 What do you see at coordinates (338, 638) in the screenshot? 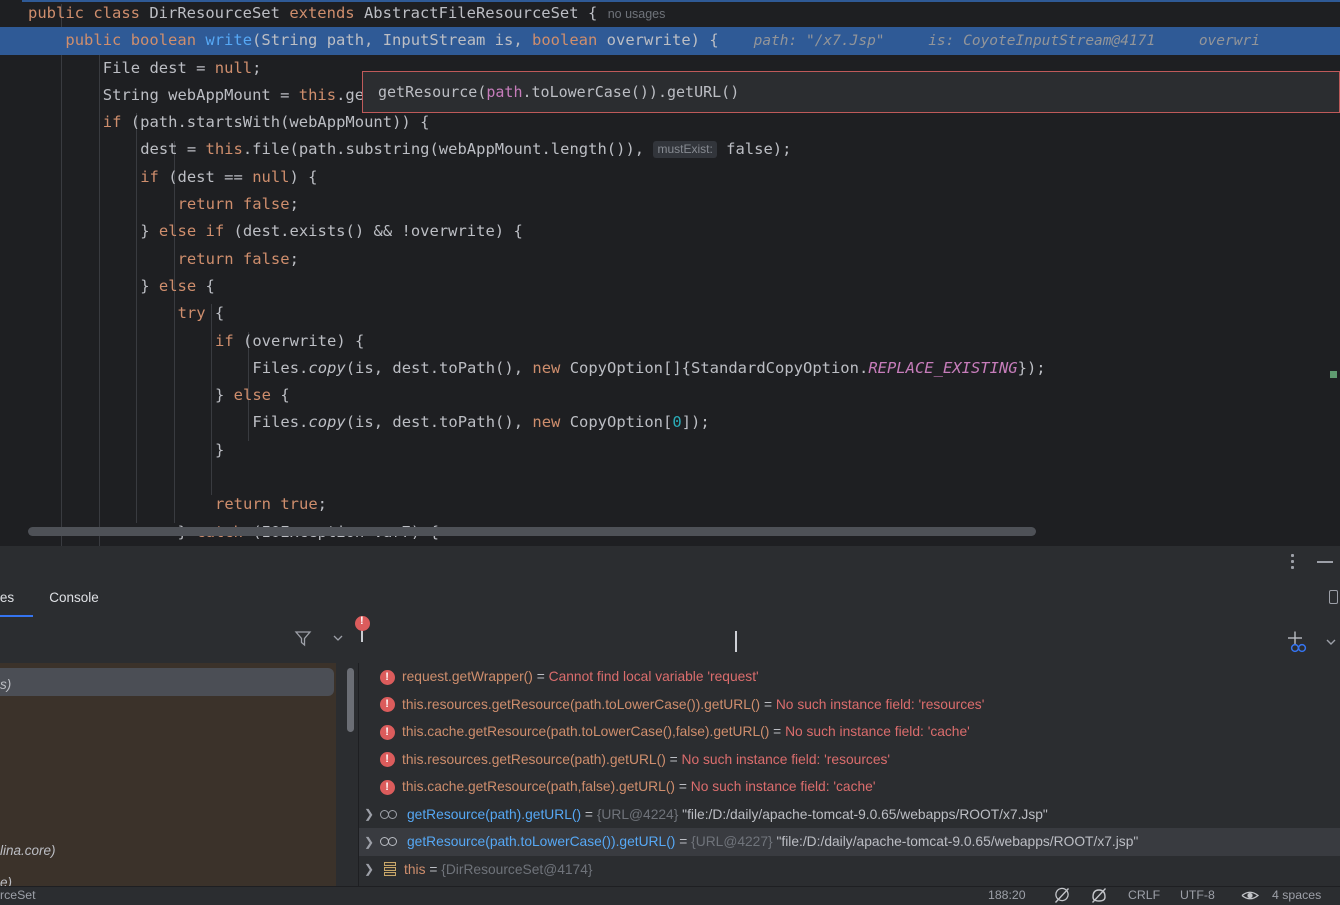
I see `filter-chevron-down-icon` at bounding box center [338, 638].